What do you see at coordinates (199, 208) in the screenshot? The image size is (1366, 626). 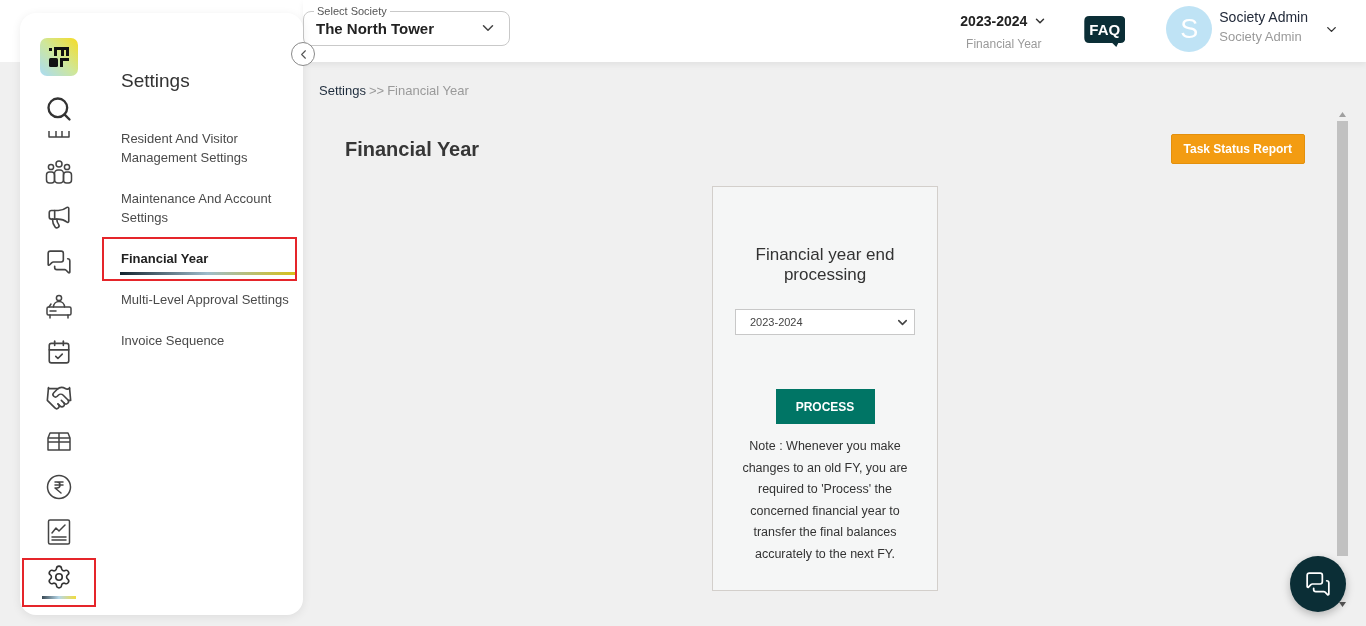 I see `settings-menu-item: Maintenance And Account Settings` at bounding box center [199, 208].